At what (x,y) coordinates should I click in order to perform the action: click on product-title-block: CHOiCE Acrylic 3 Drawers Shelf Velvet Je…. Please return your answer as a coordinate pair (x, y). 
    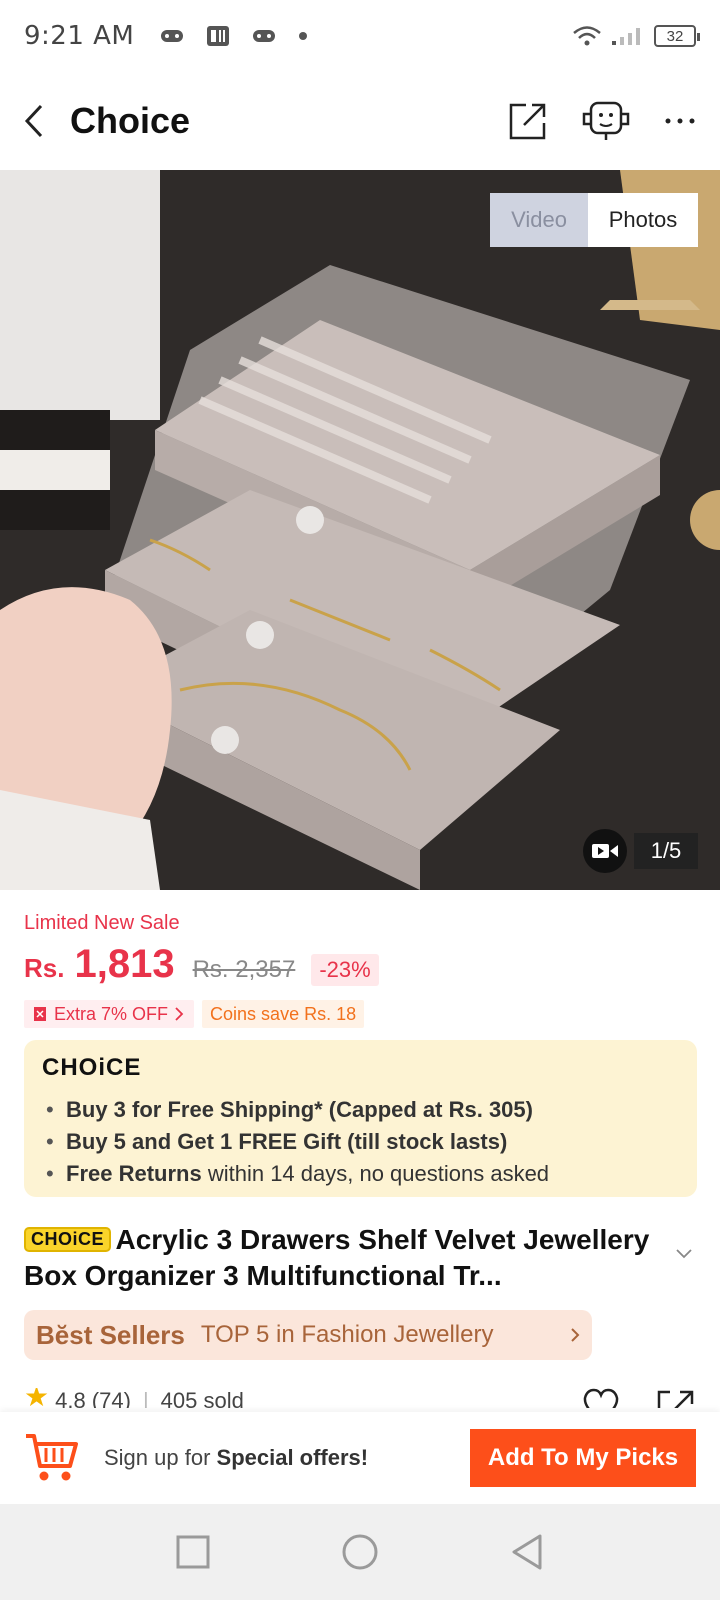
    Looking at the image, I should click on (344, 1258).